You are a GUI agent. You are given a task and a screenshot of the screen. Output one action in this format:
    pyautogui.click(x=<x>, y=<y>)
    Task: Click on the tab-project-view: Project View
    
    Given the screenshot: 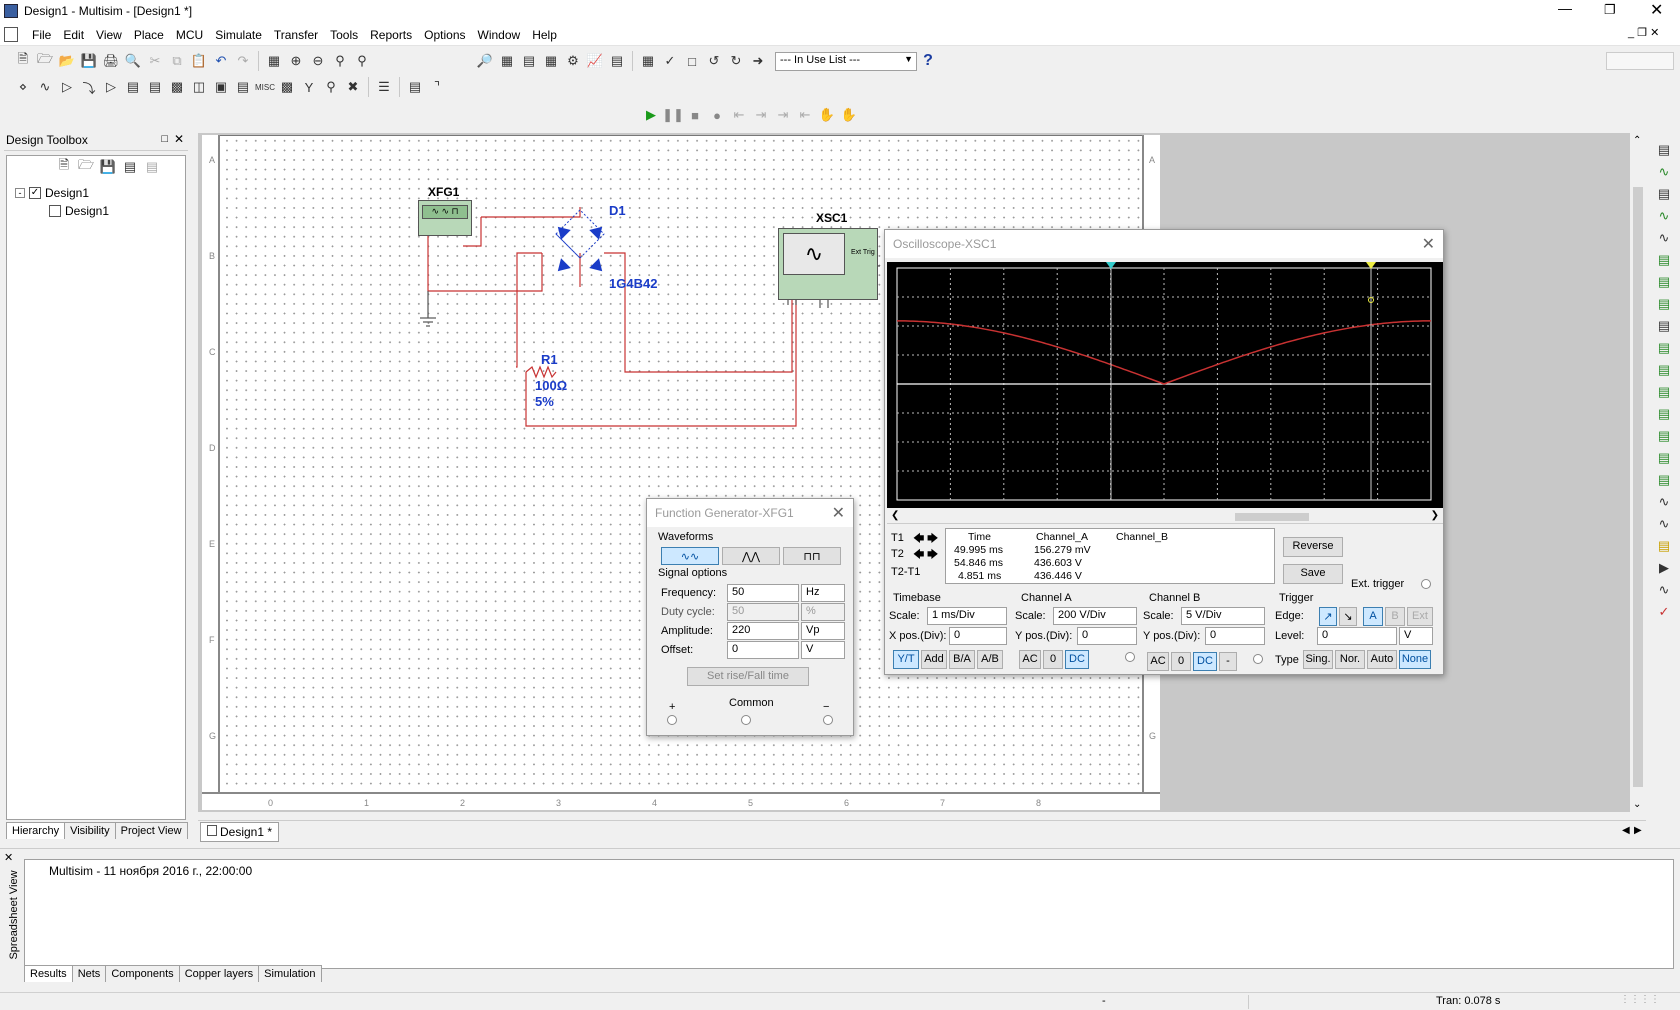 What is the action you would take?
    pyautogui.click(x=151, y=830)
    